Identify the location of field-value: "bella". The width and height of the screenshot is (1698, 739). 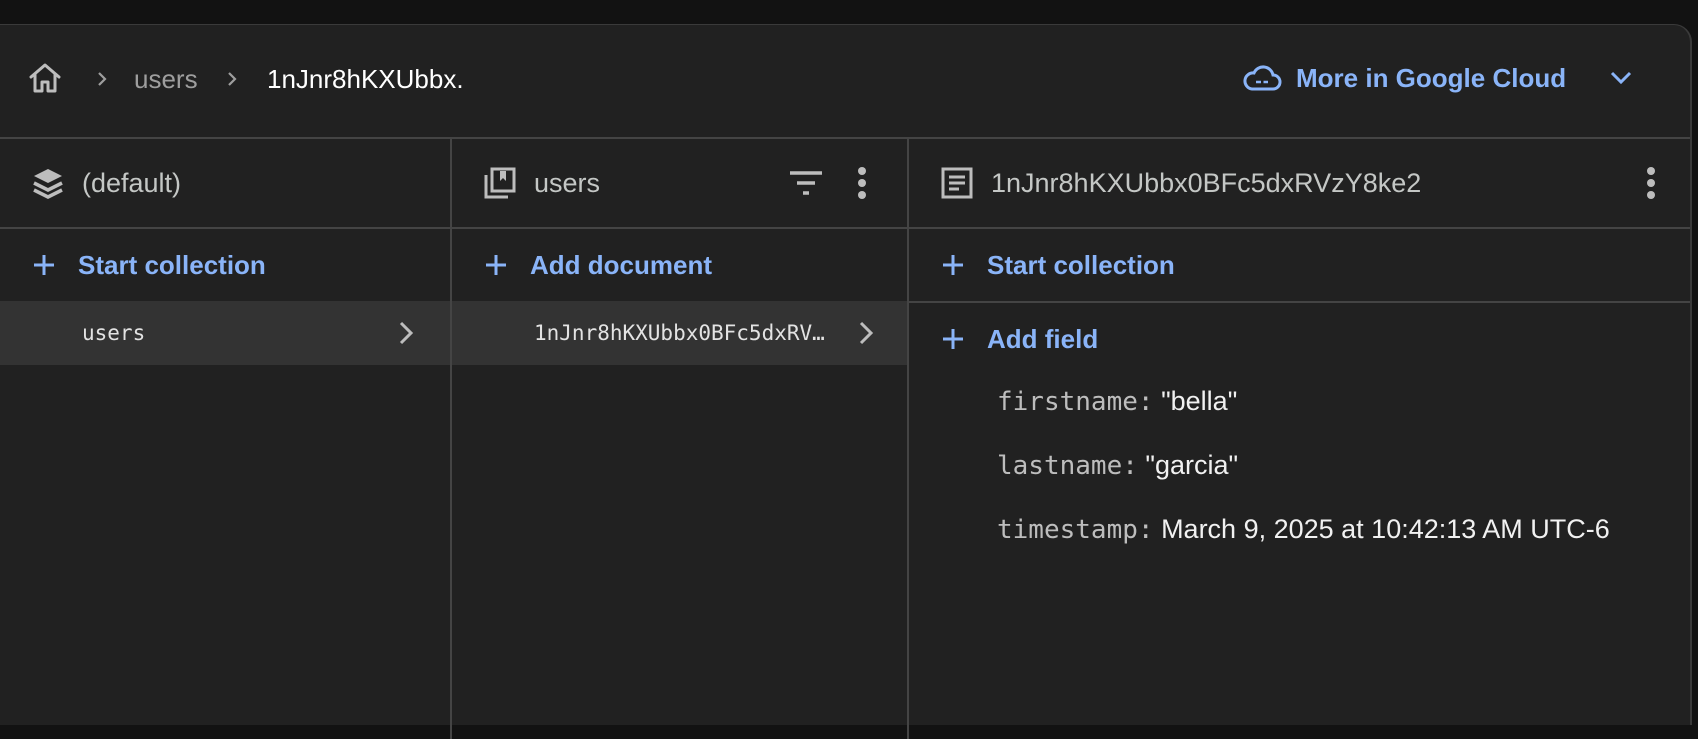
(1199, 401).